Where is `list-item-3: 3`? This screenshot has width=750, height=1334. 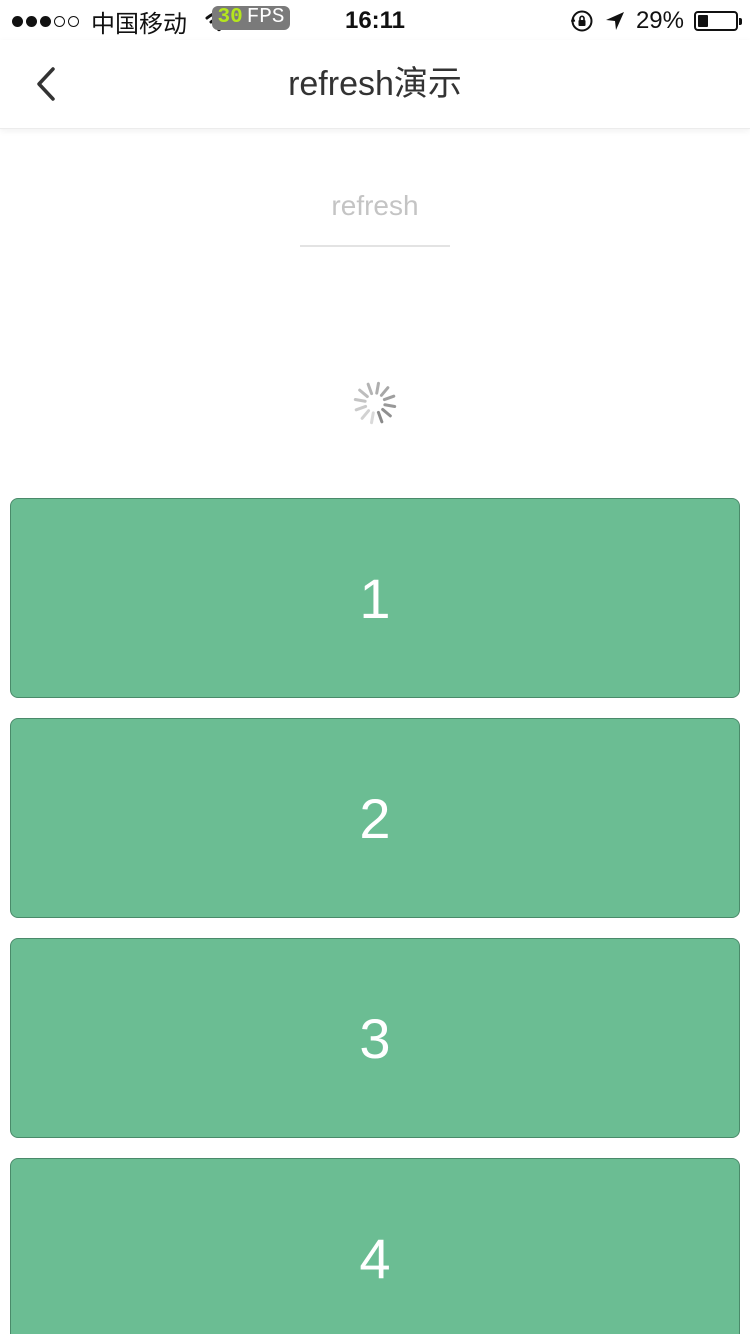
list-item-3: 3 is located at coordinates (375, 1038).